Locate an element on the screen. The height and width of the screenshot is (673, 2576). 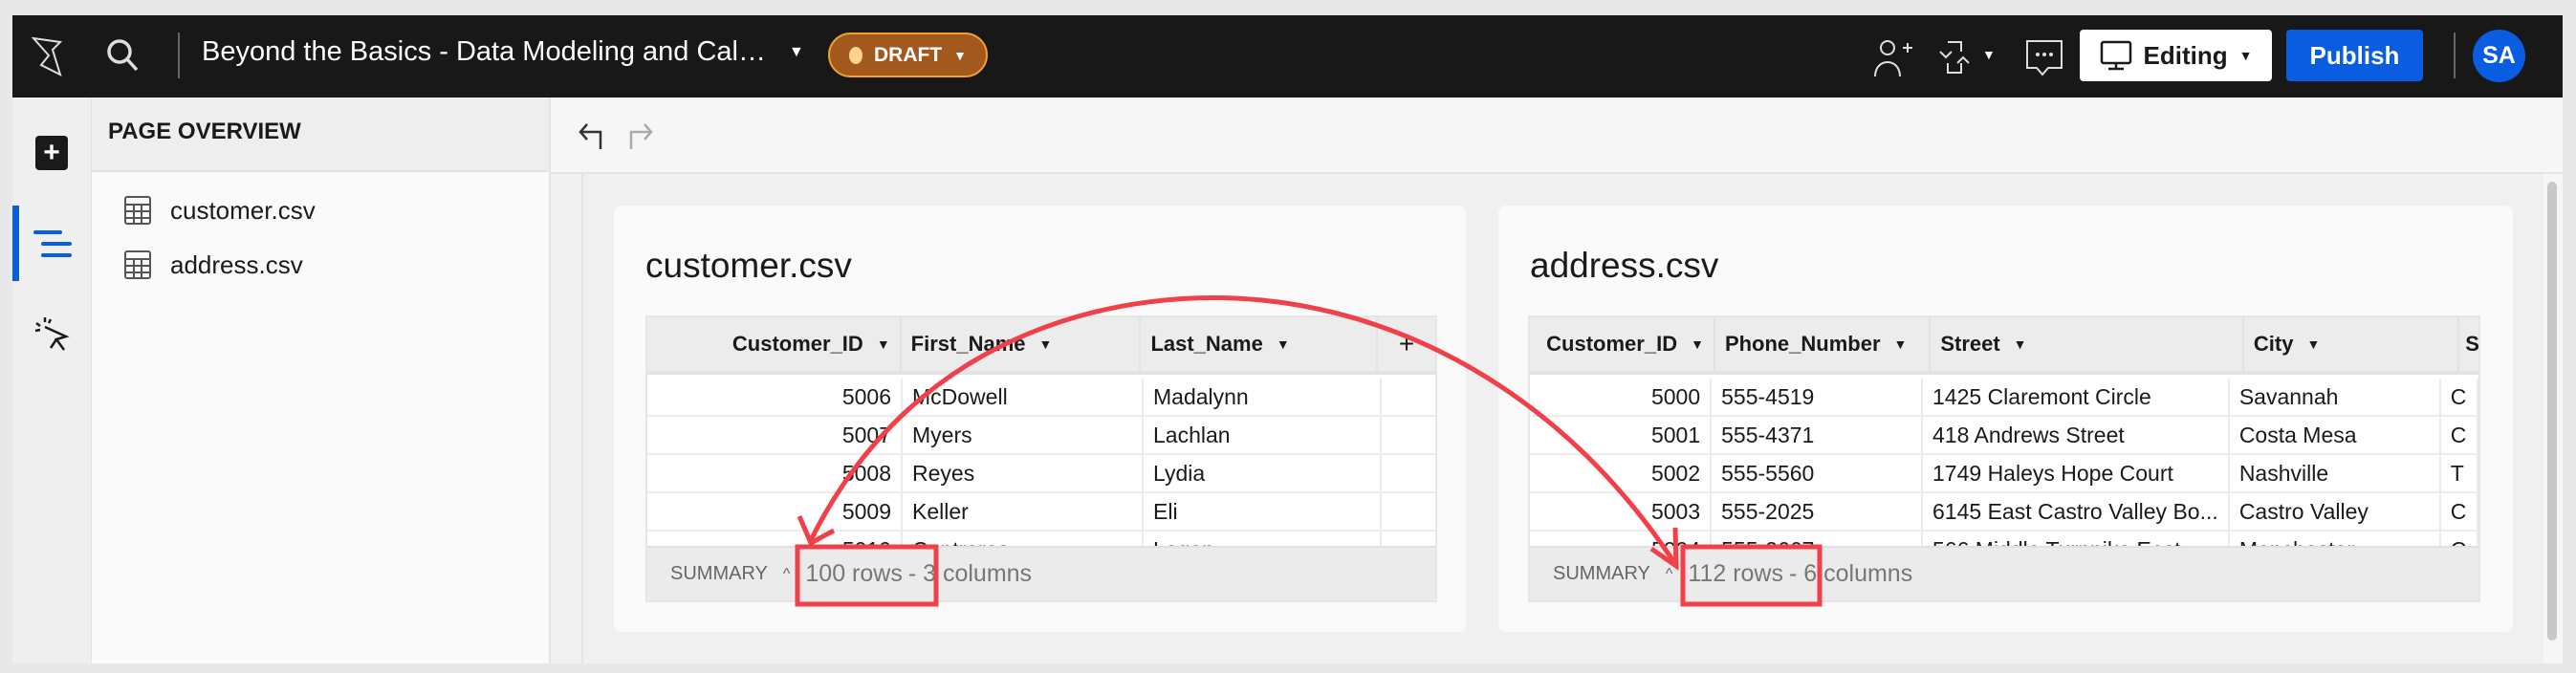
connector-arrow is located at coordinates (1243, 431).